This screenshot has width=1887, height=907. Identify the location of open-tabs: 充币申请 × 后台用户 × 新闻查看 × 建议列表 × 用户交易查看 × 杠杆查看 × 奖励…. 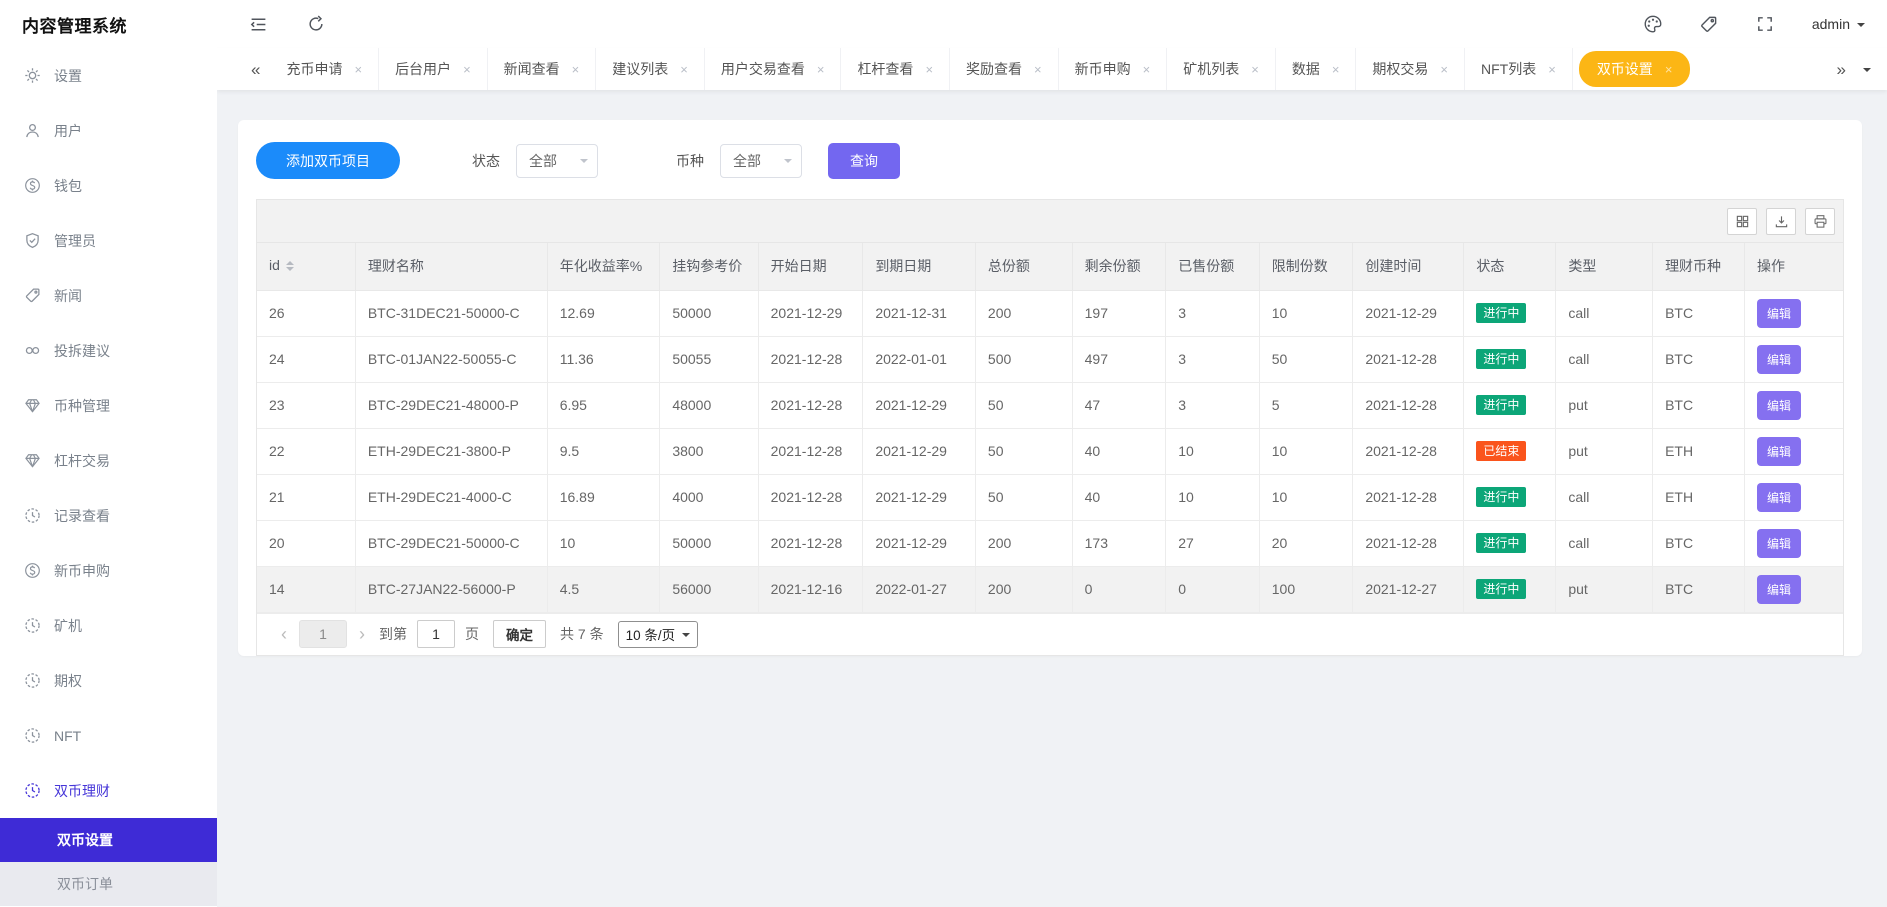
(1048, 69).